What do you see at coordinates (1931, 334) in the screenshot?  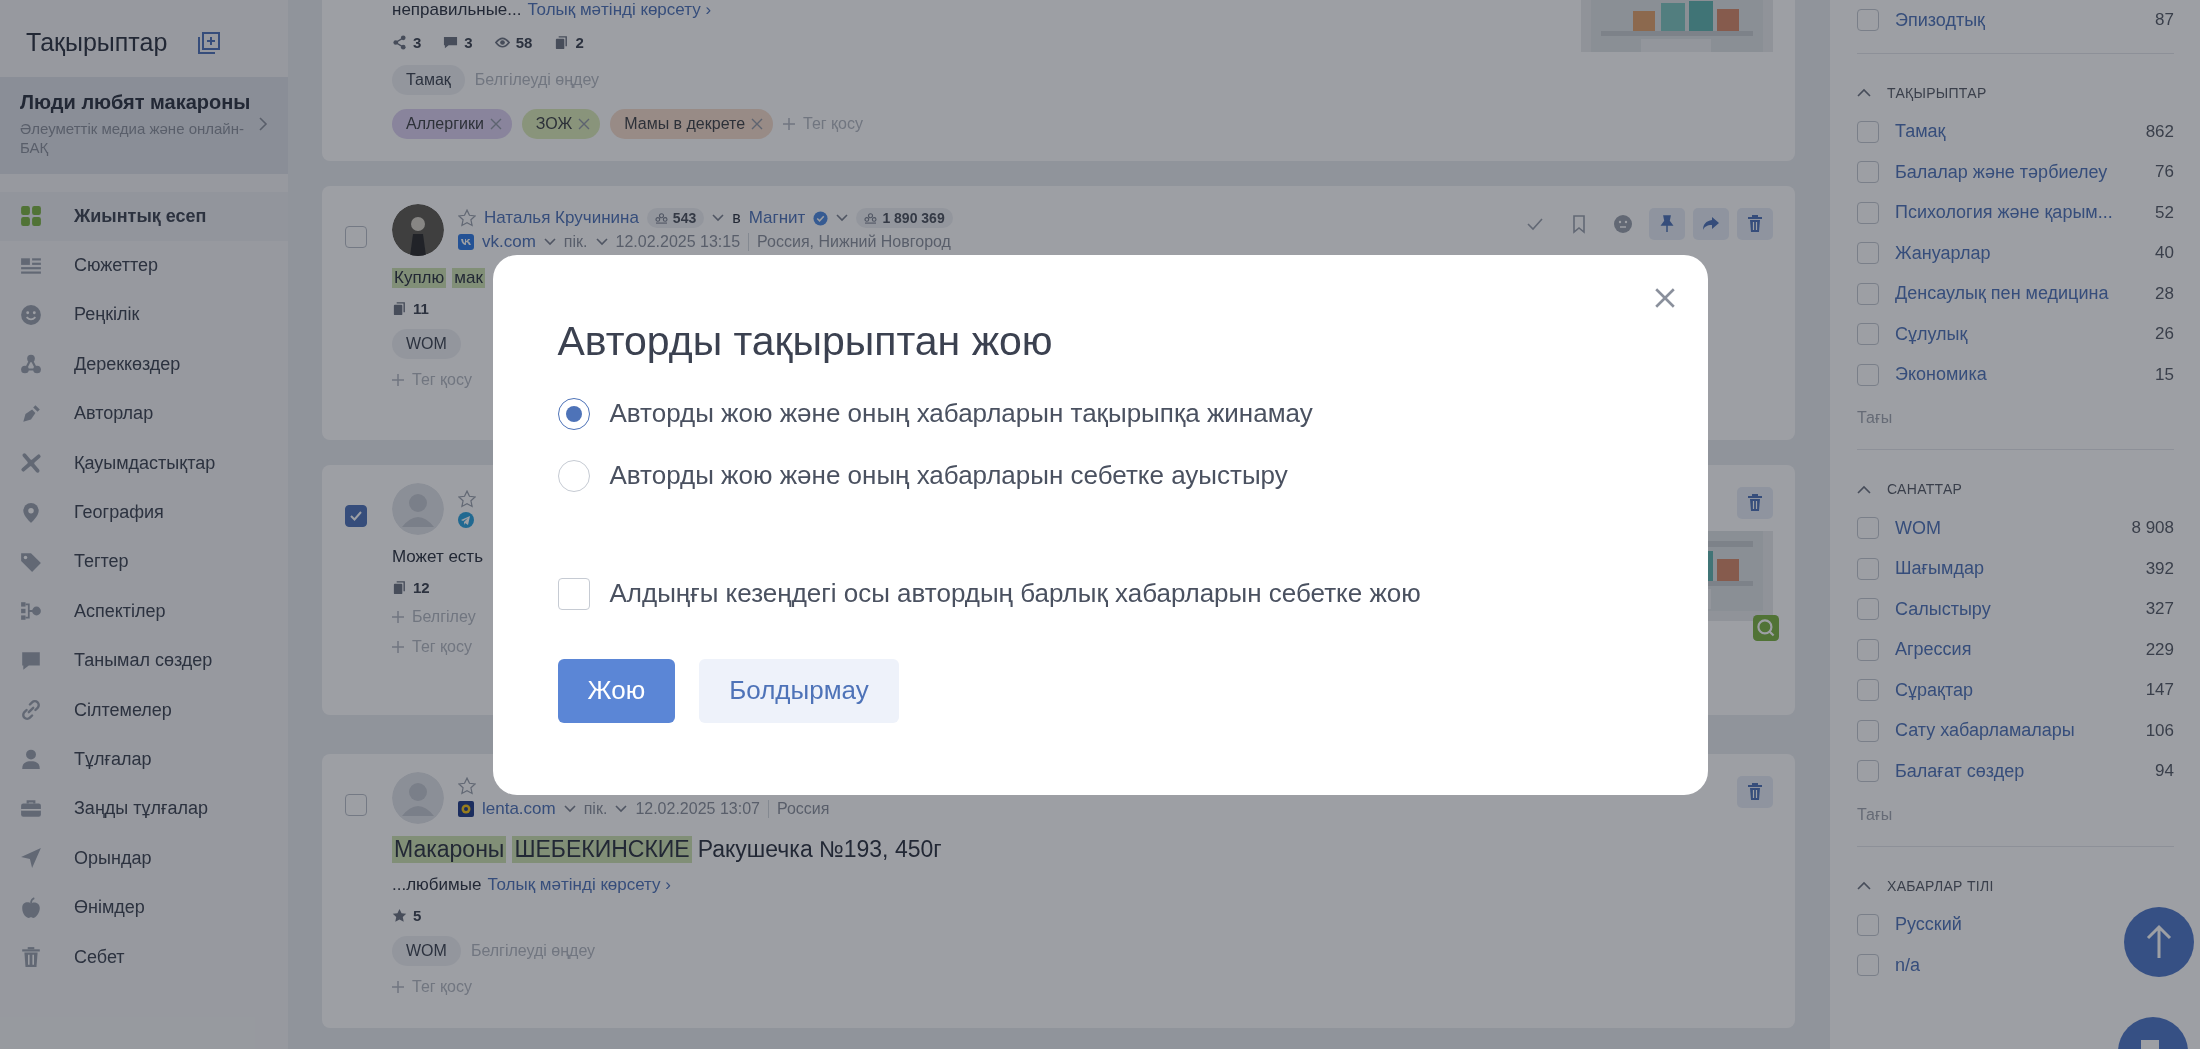 I see `filter-label: Сұлулық` at bounding box center [1931, 334].